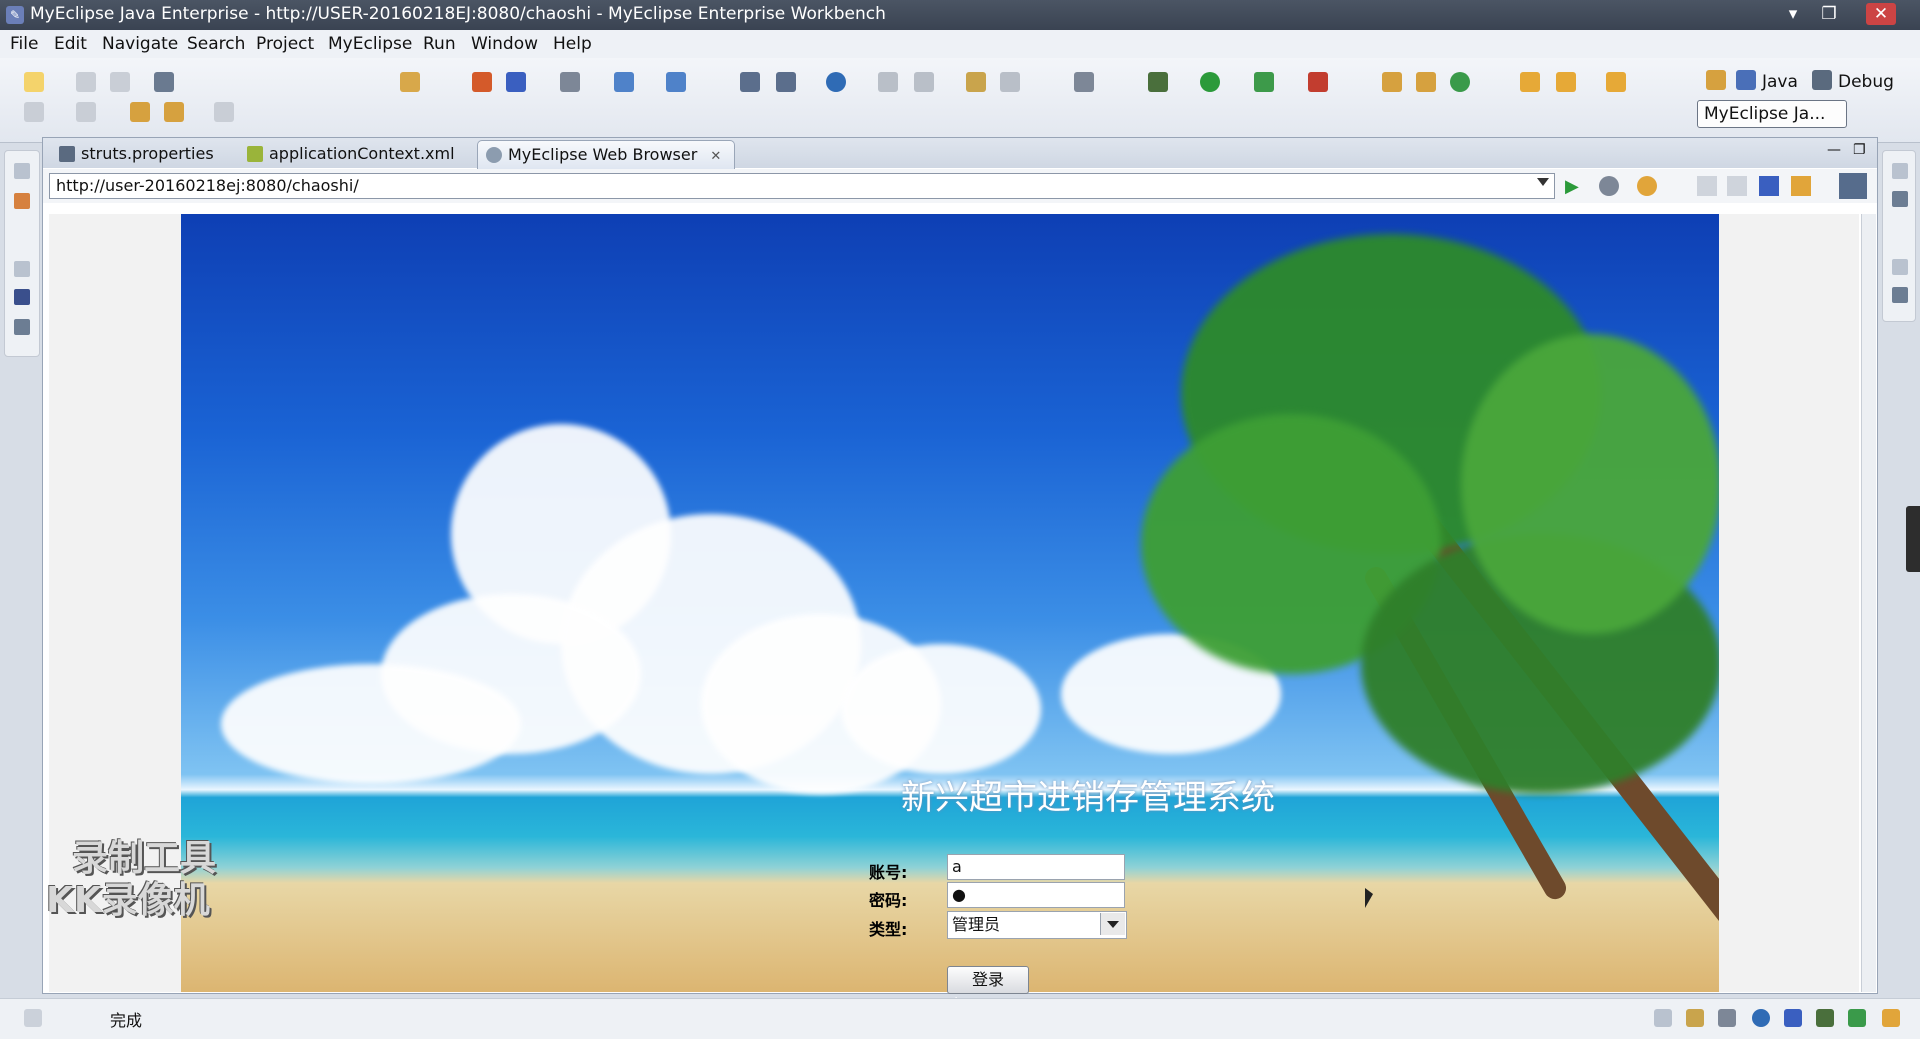 The width and height of the screenshot is (1920, 1039). Describe the element at coordinates (504, 44) in the screenshot. I see `menu-window: Window` at that location.